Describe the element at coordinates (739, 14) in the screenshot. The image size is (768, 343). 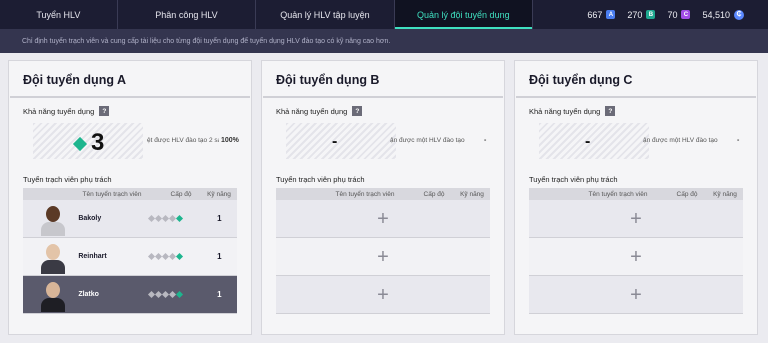
I see `coin-icon: ₵` at that location.